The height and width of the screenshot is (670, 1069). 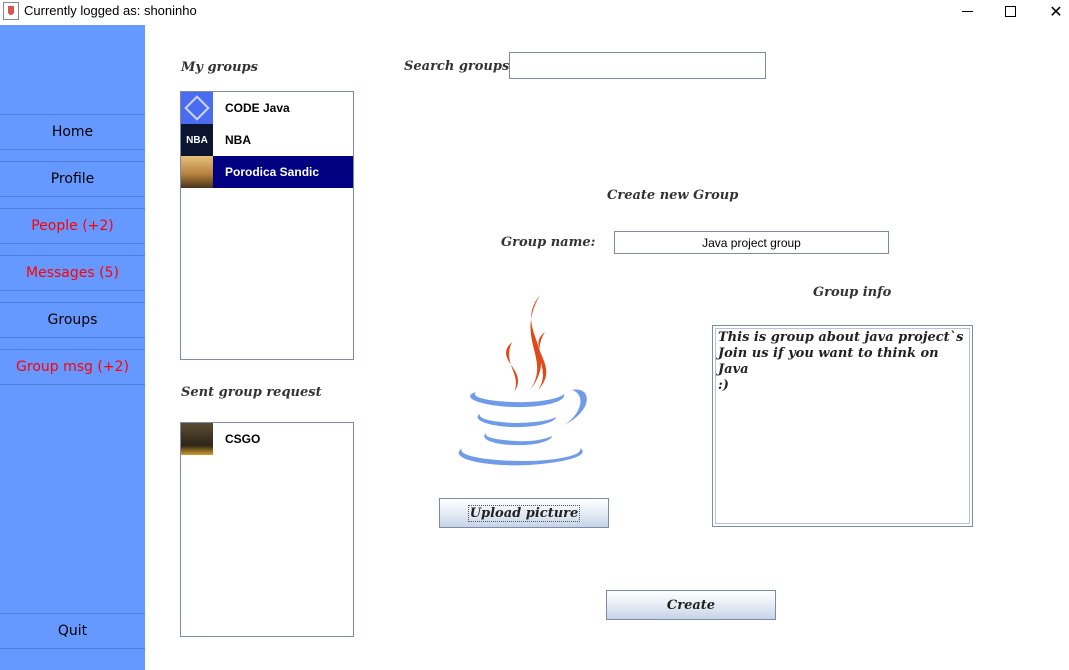 I want to click on nav-groups-button: Groups, so click(x=72, y=320).